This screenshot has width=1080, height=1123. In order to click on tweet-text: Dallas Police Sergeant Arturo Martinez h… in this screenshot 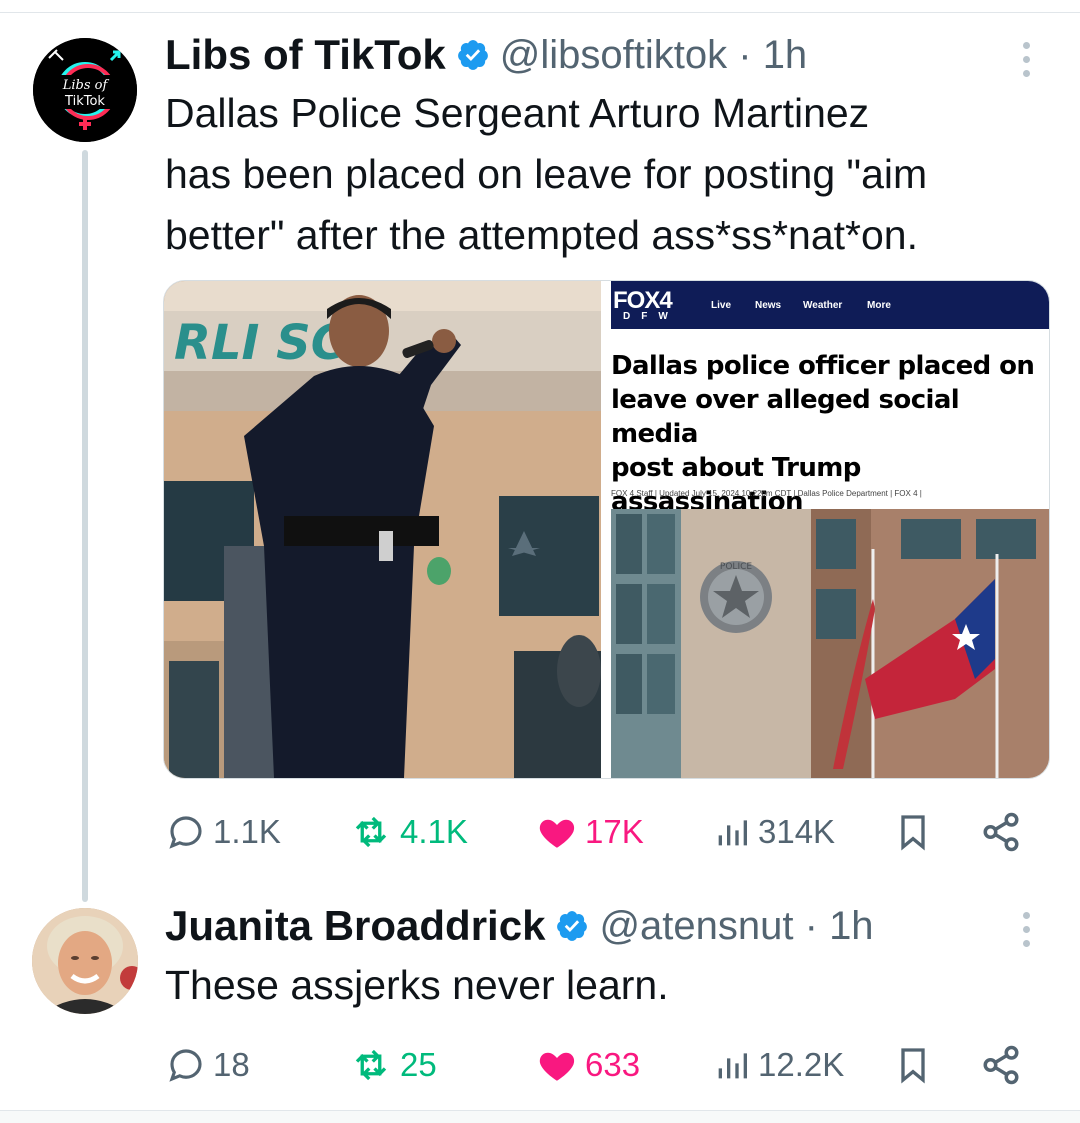, I will do `click(546, 174)`.